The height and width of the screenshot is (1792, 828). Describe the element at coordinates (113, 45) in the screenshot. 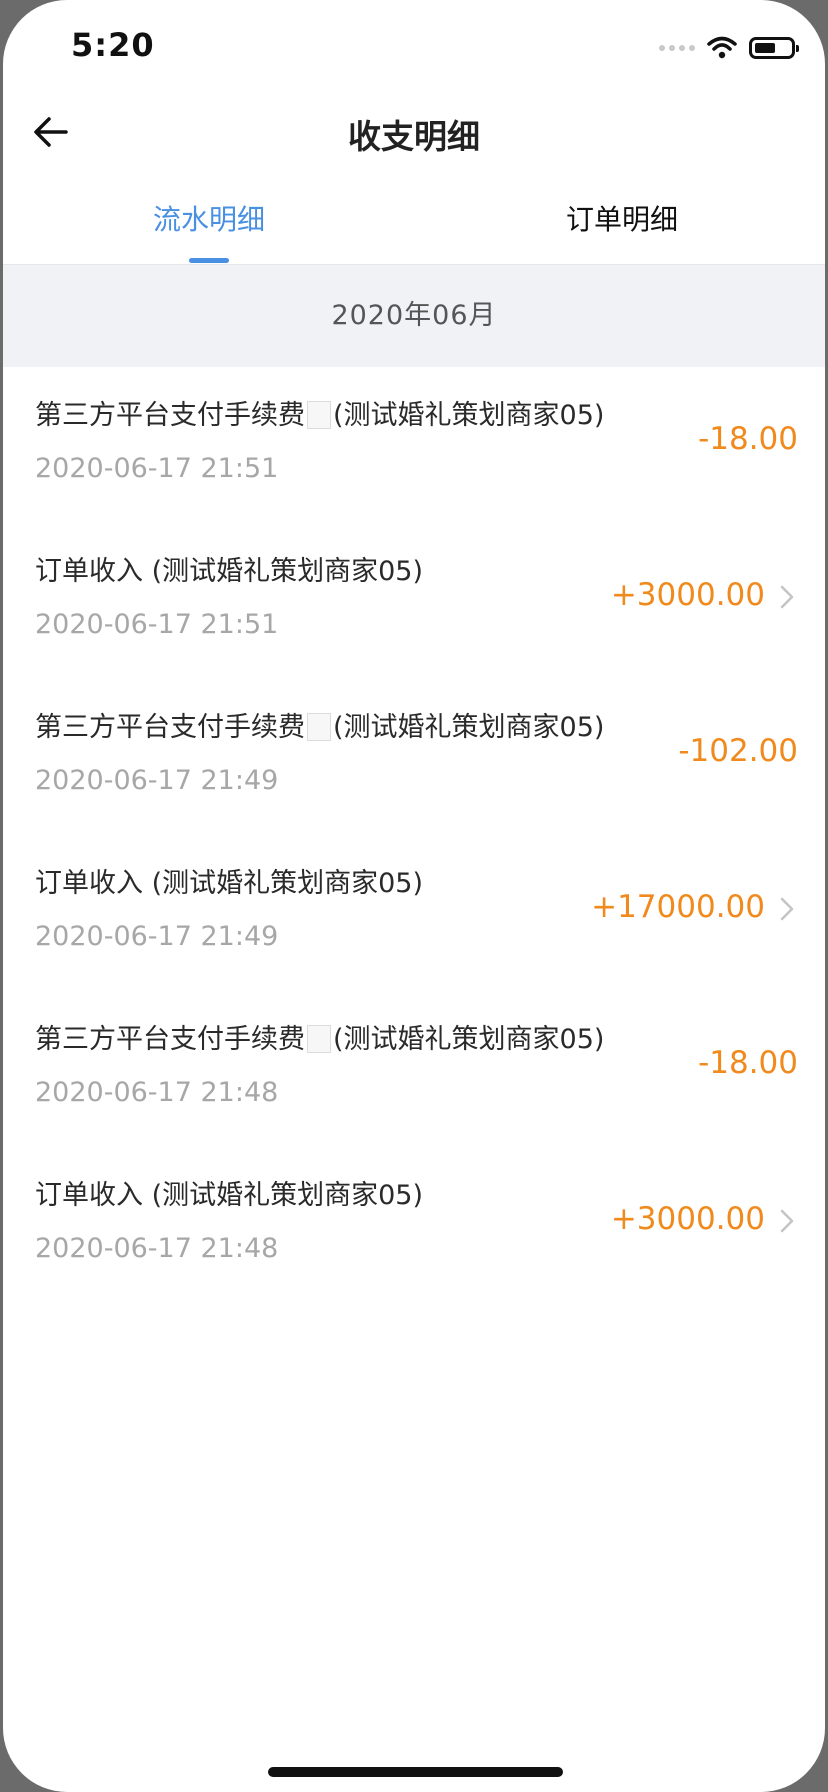

I see `status-time: 5:20` at that location.